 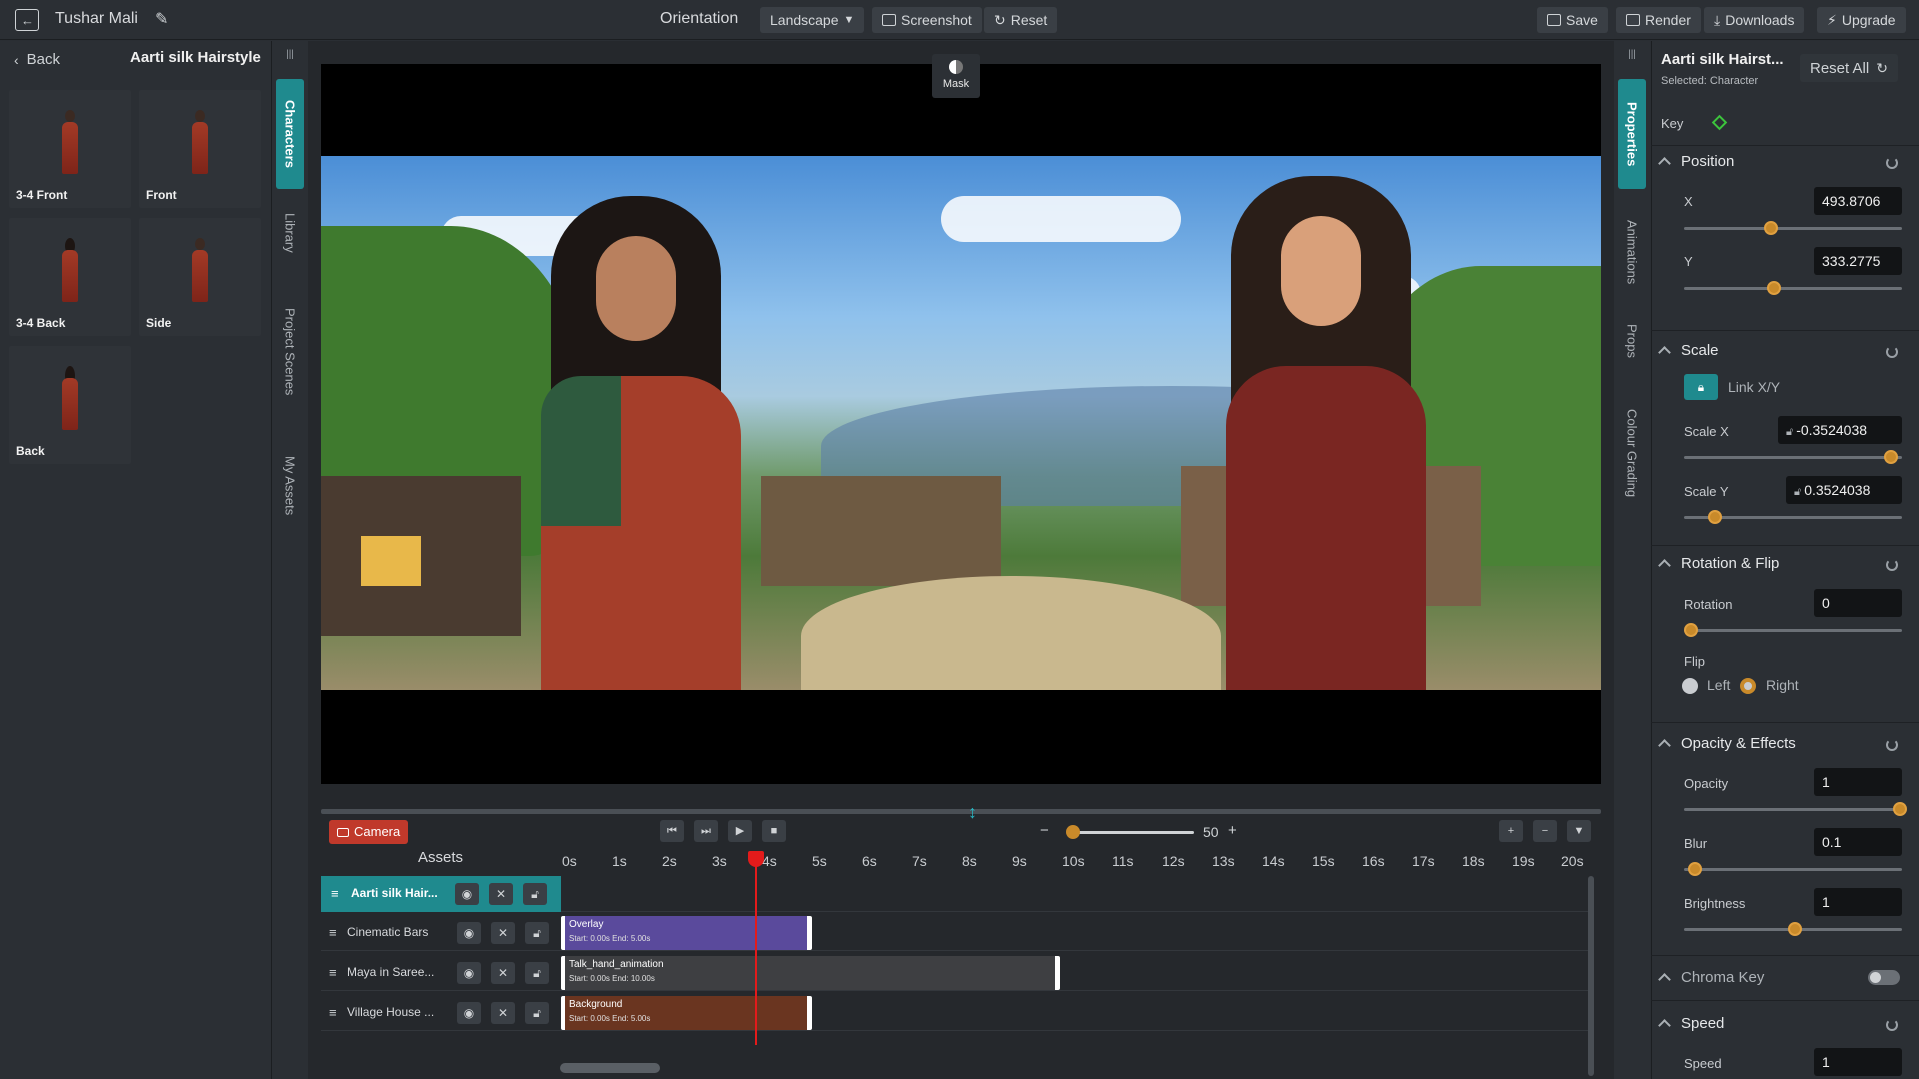 I want to click on screenshot-button: Screenshot, so click(x=927, y=20).